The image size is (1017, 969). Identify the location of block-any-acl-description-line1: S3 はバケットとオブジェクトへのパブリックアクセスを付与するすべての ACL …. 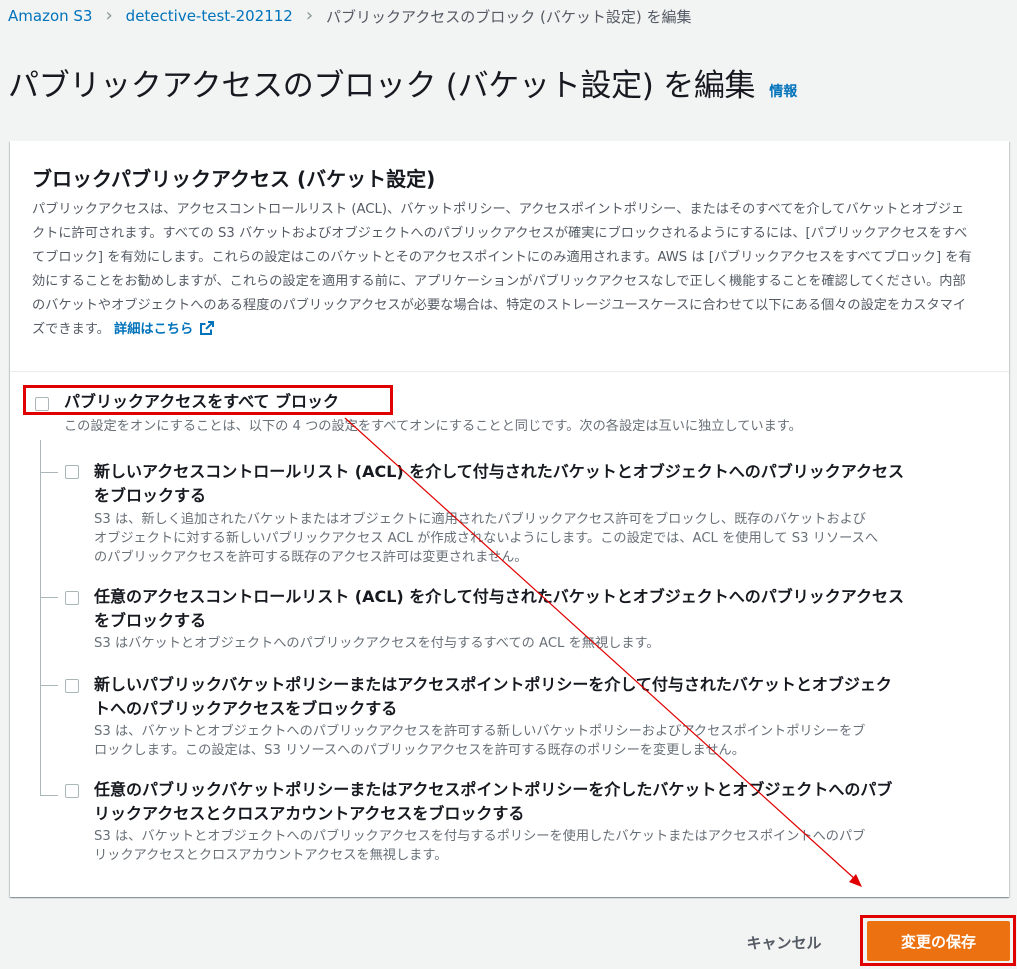
(377, 643).